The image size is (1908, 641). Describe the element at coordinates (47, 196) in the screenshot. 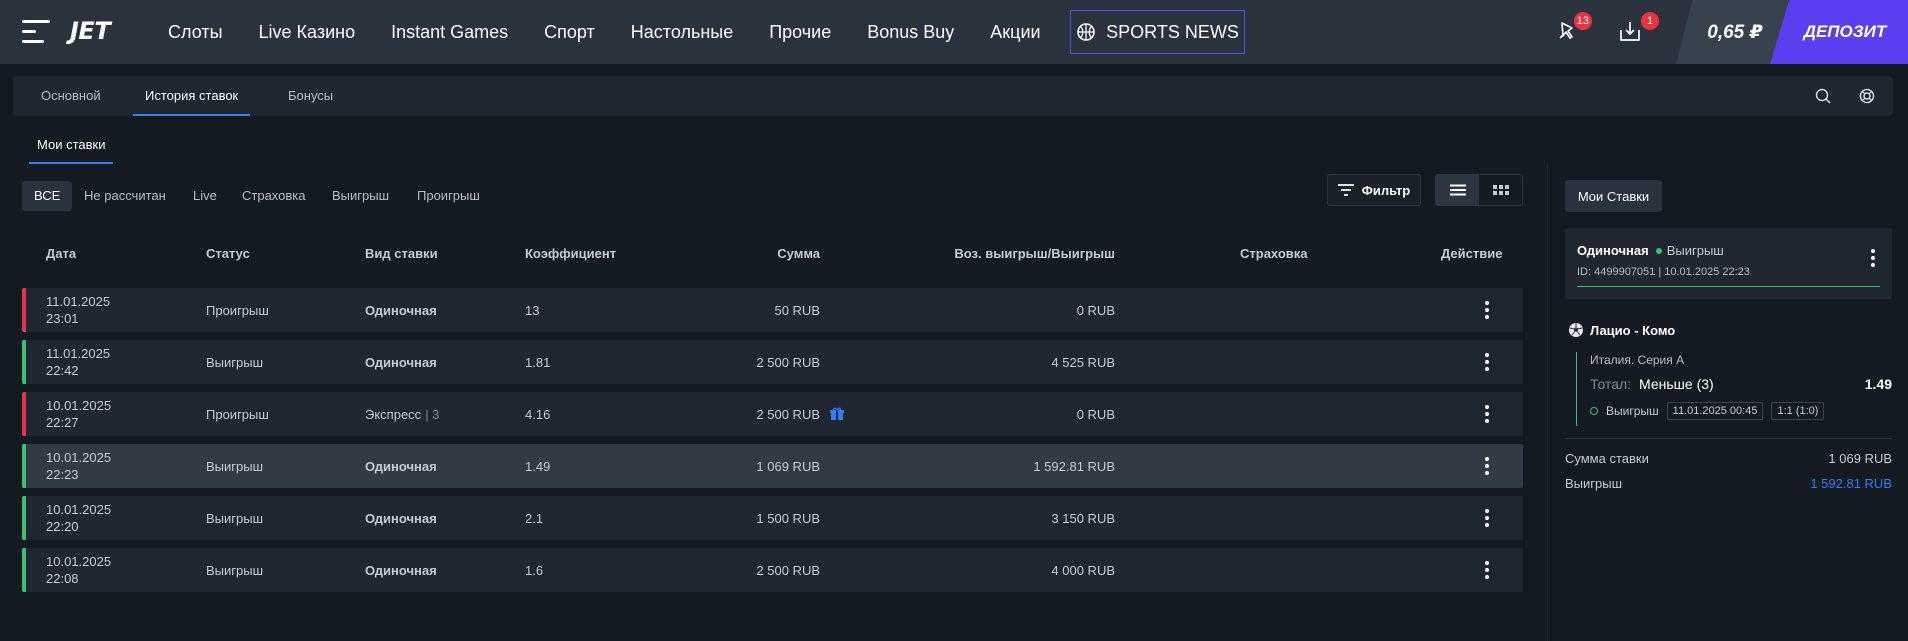

I see `filter-all: ВСЕ` at that location.